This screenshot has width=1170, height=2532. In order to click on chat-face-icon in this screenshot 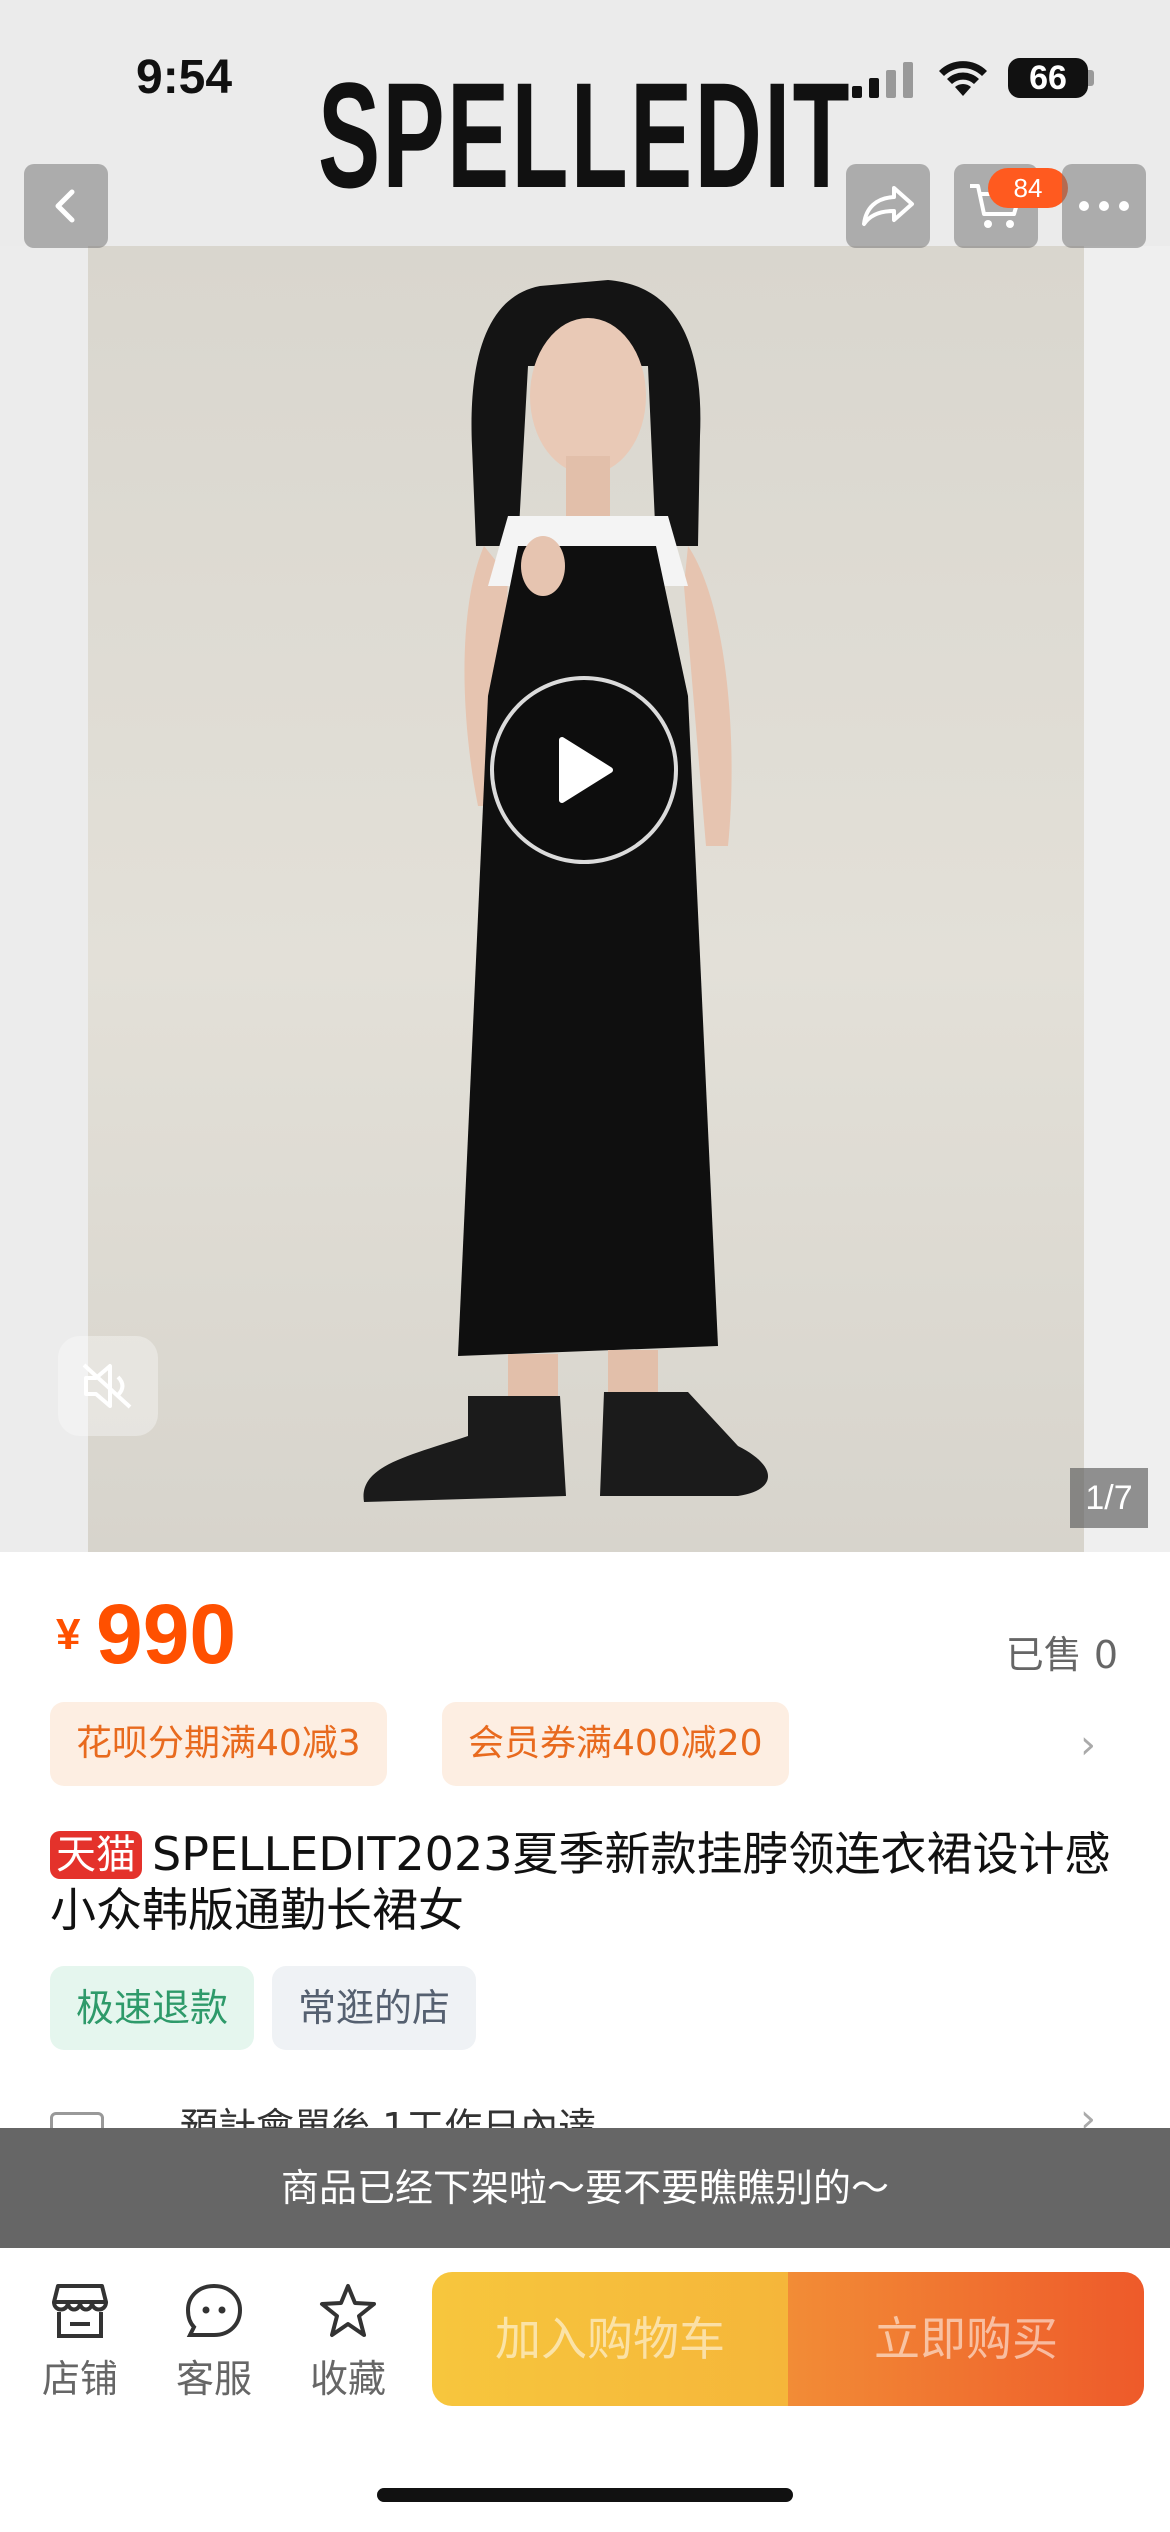, I will do `click(214, 2310)`.